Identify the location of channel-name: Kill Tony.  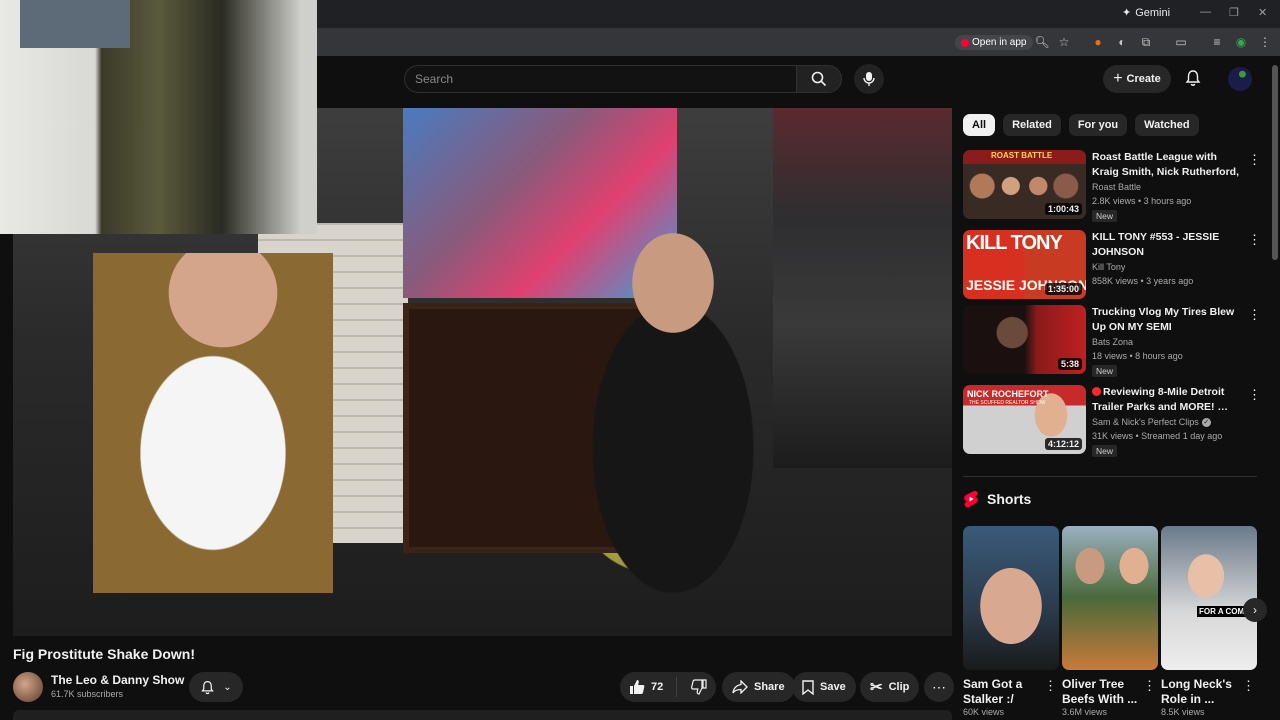
(1108, 267).